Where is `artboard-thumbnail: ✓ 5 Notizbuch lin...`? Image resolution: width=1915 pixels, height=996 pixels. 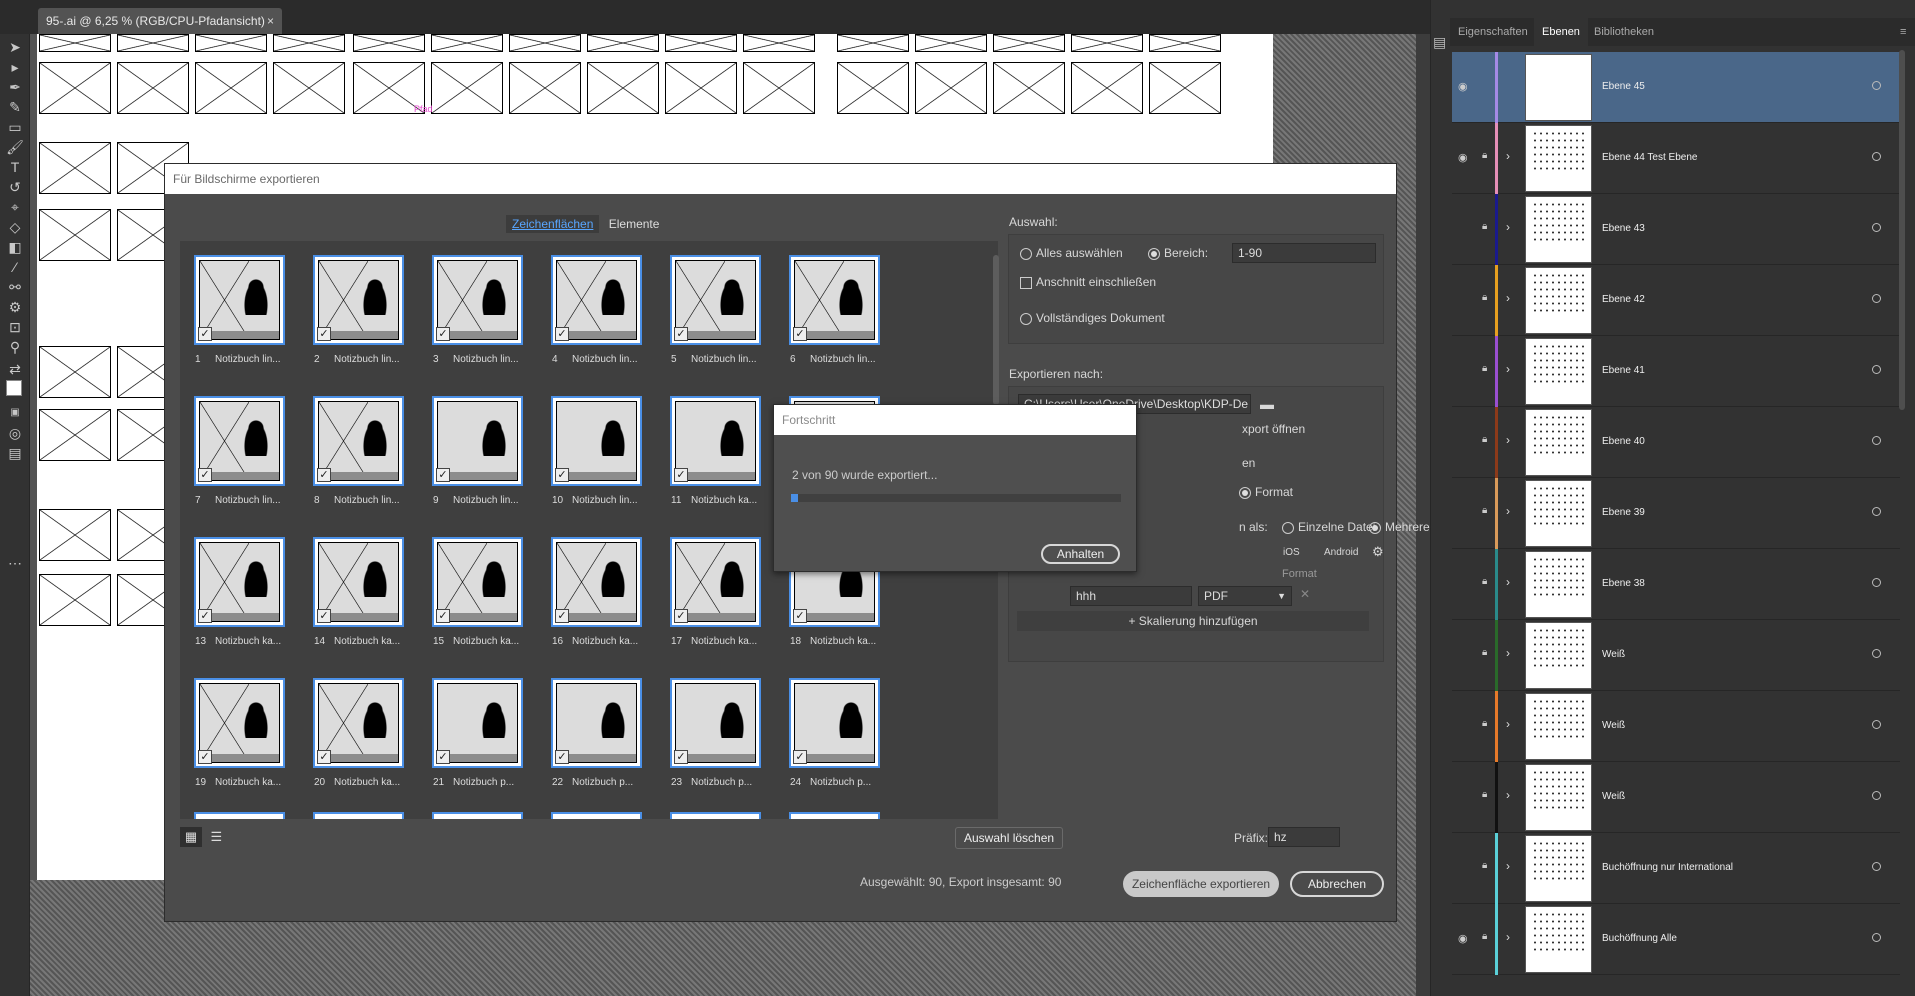 artboard-thumbnail: ✓ 5 Notizbuch lin... is located at coordinates (720, 314).